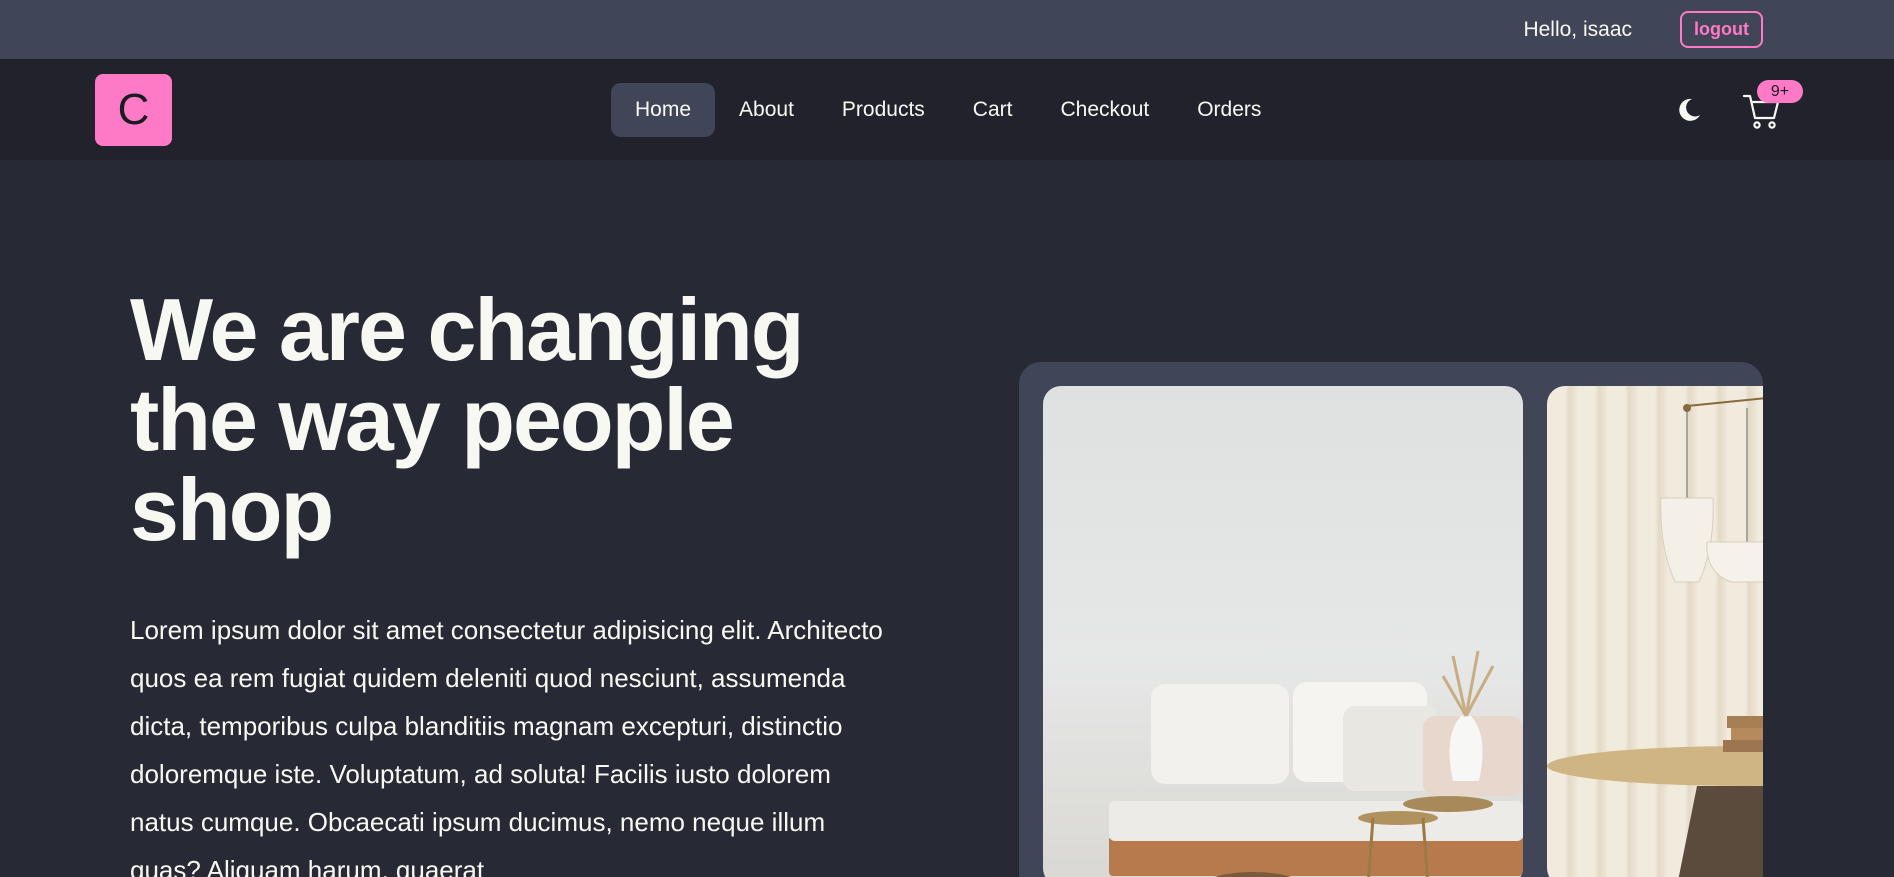 The height and width of the screenshot is (877, 1894). I want to click on carousel-image-living-room, so click(1283, 631).